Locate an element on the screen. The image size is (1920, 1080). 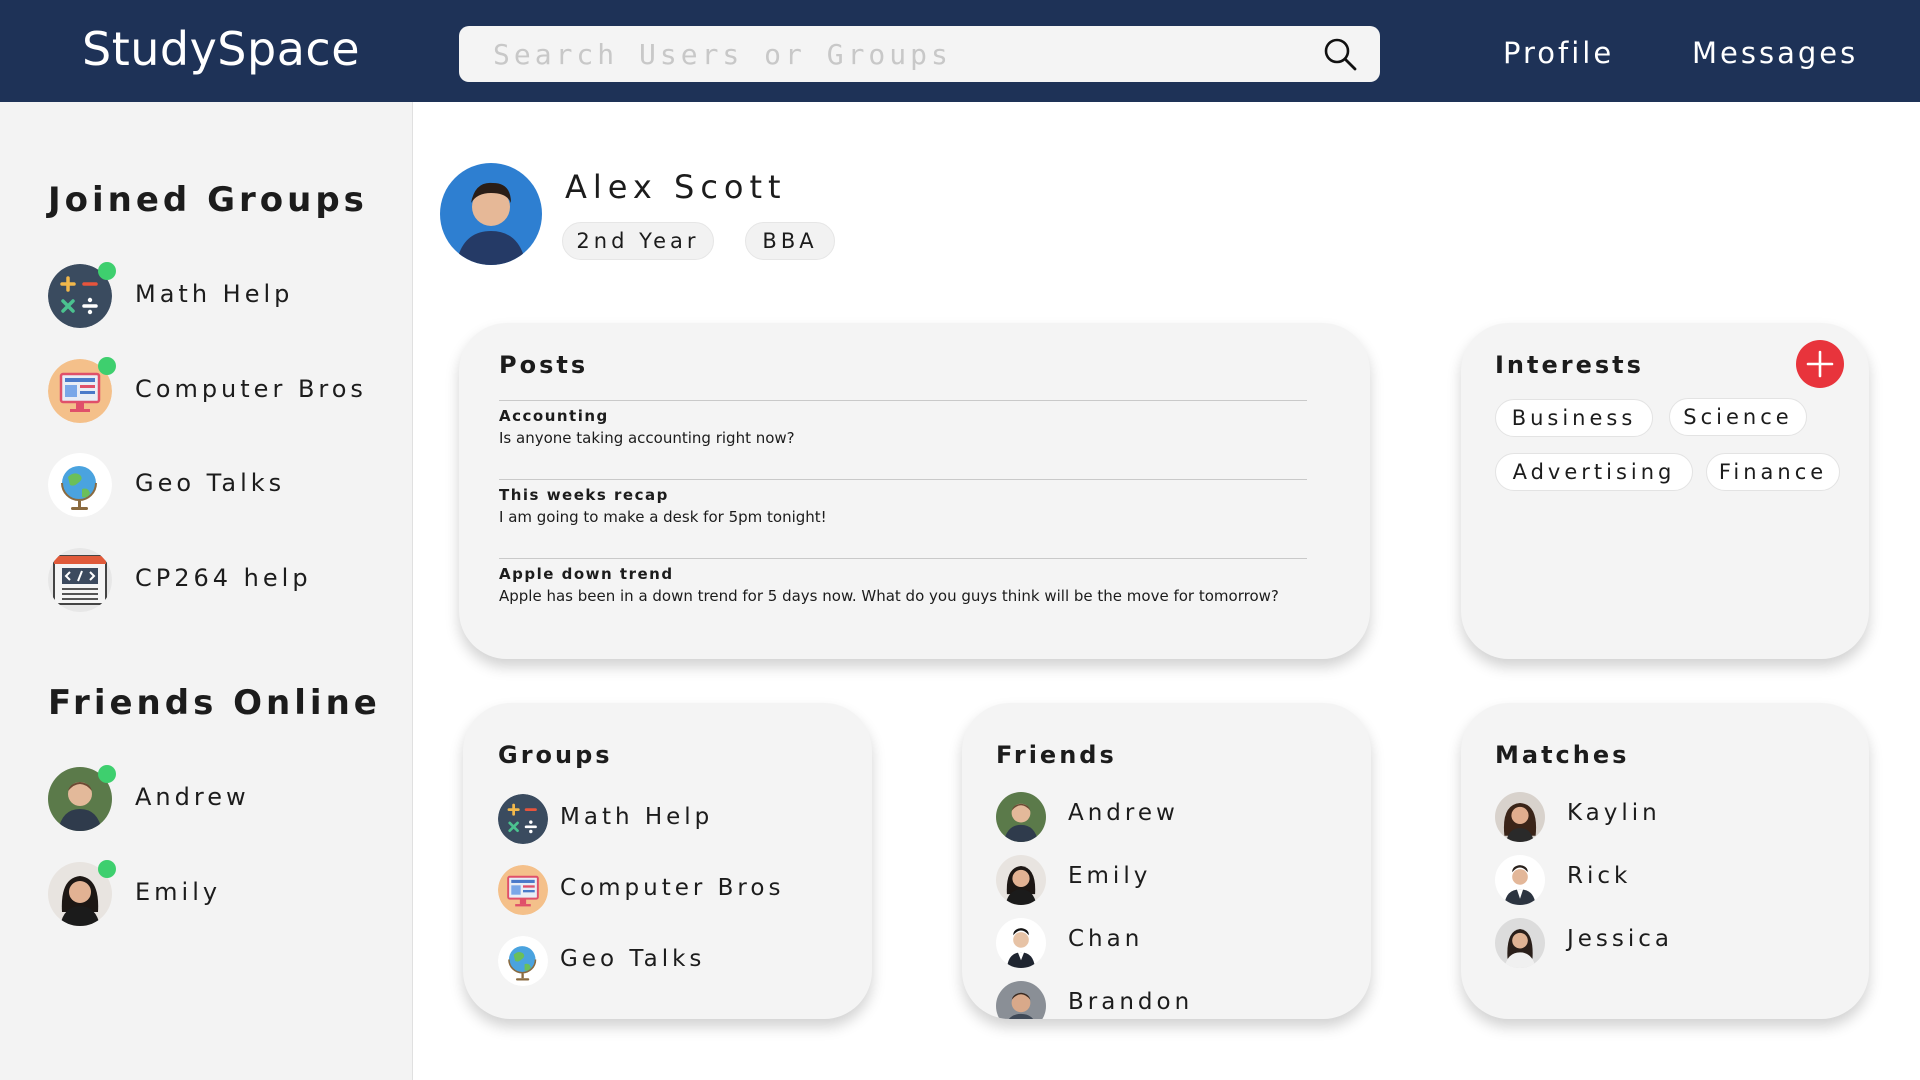
top-bar: StudySpace Profile Messages is located at coordinates (960, 51).